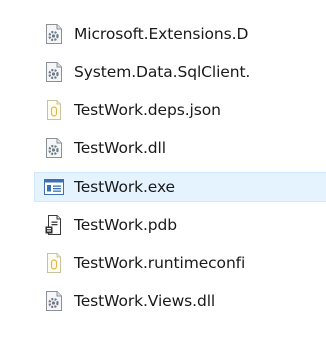 The height and width of the screenshot is (342, 326). What do you see at coordinates (147, 110) in the screenshot?
I see `file-name: TestWork.deps.json` at bounding box center [147, 110].